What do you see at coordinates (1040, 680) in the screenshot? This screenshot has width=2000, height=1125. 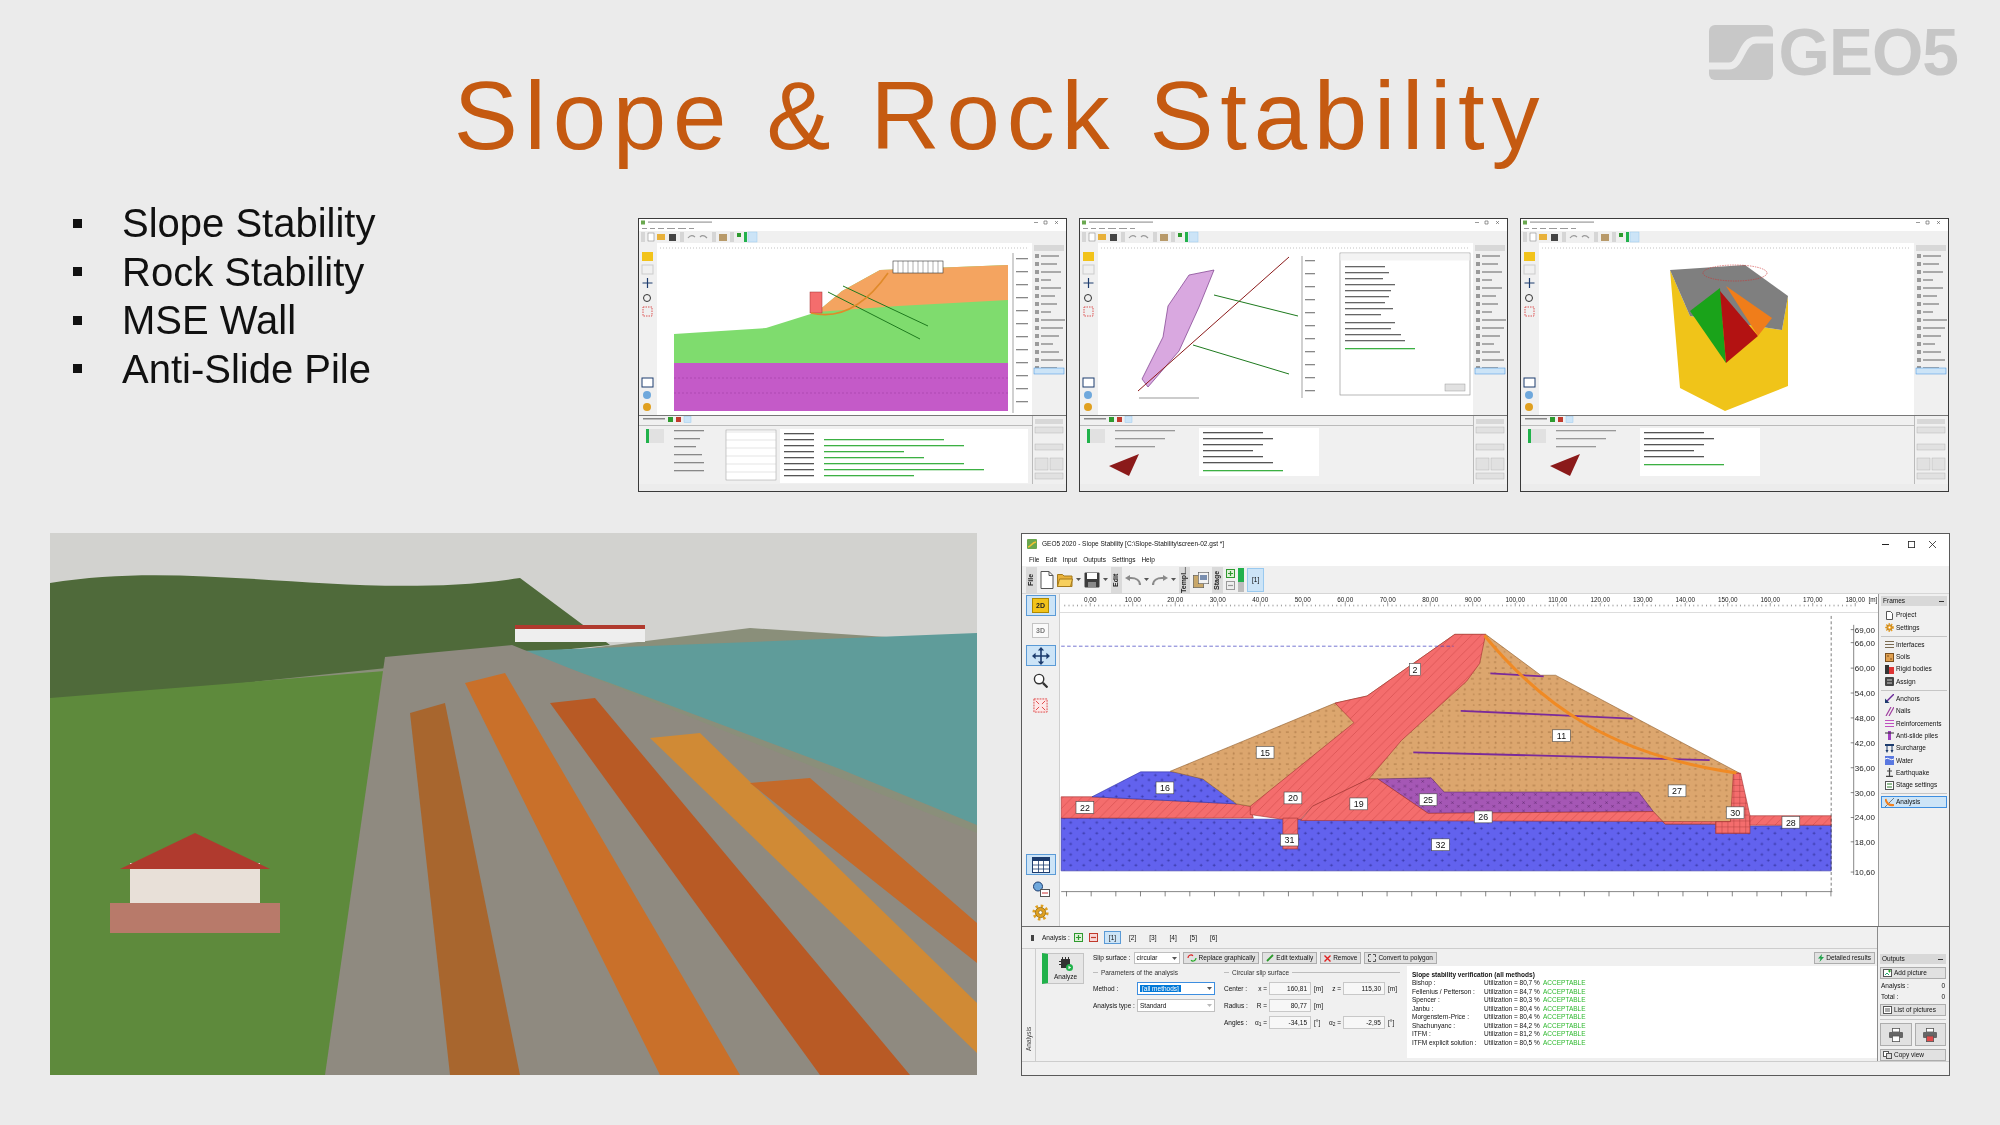 I see `magnifier-icon` at bounding box center [1040, 680].